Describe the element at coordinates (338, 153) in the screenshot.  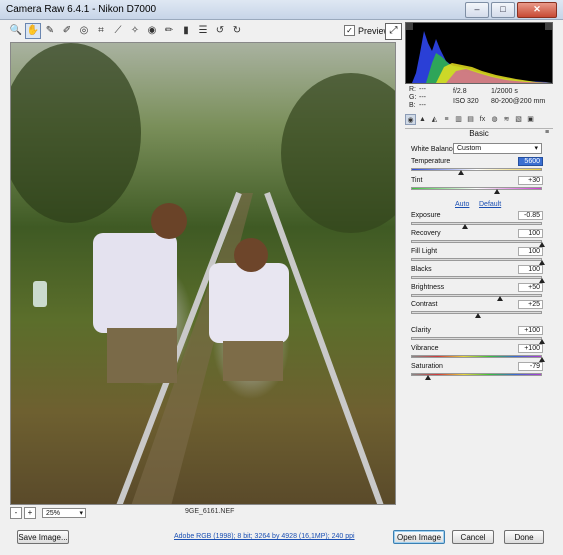
I see `tree-right` at that location.